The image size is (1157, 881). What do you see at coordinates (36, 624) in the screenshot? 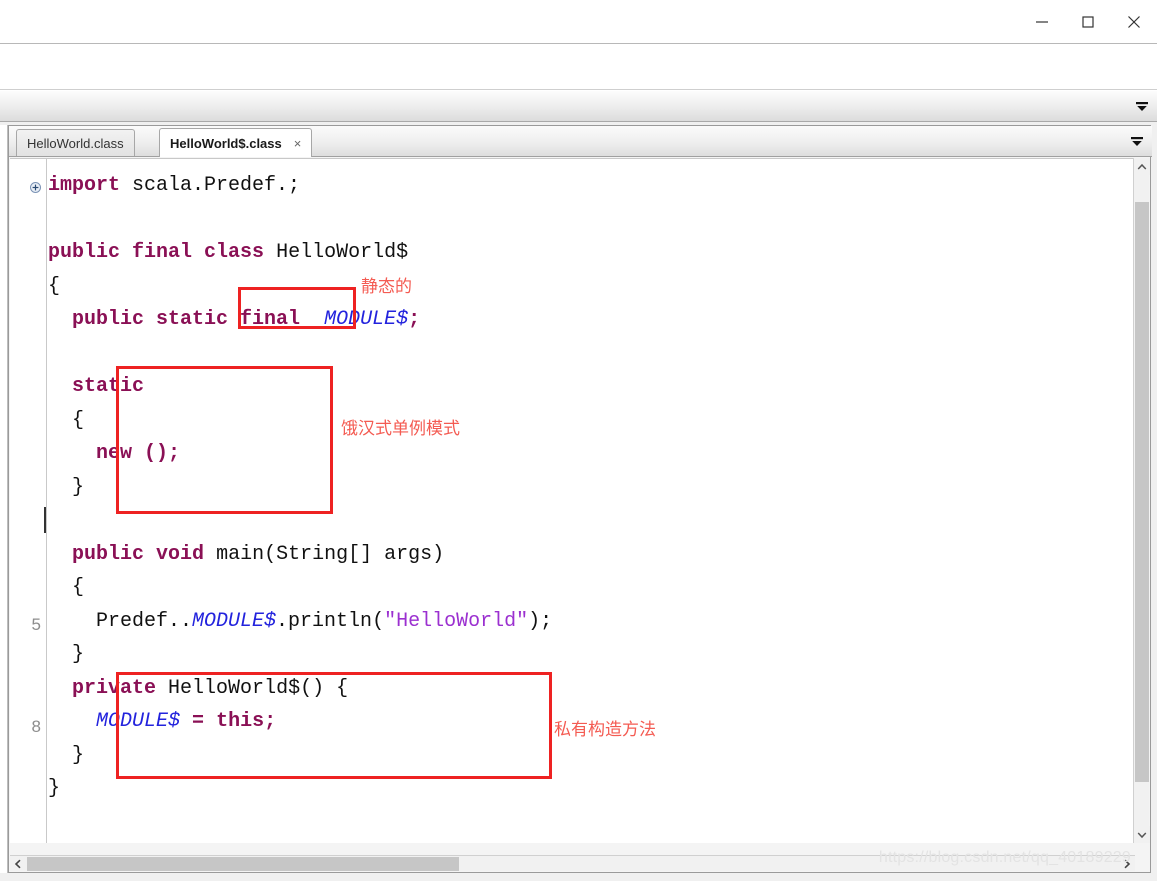
I see `line-number: 5` at bounding box center [36, 624].